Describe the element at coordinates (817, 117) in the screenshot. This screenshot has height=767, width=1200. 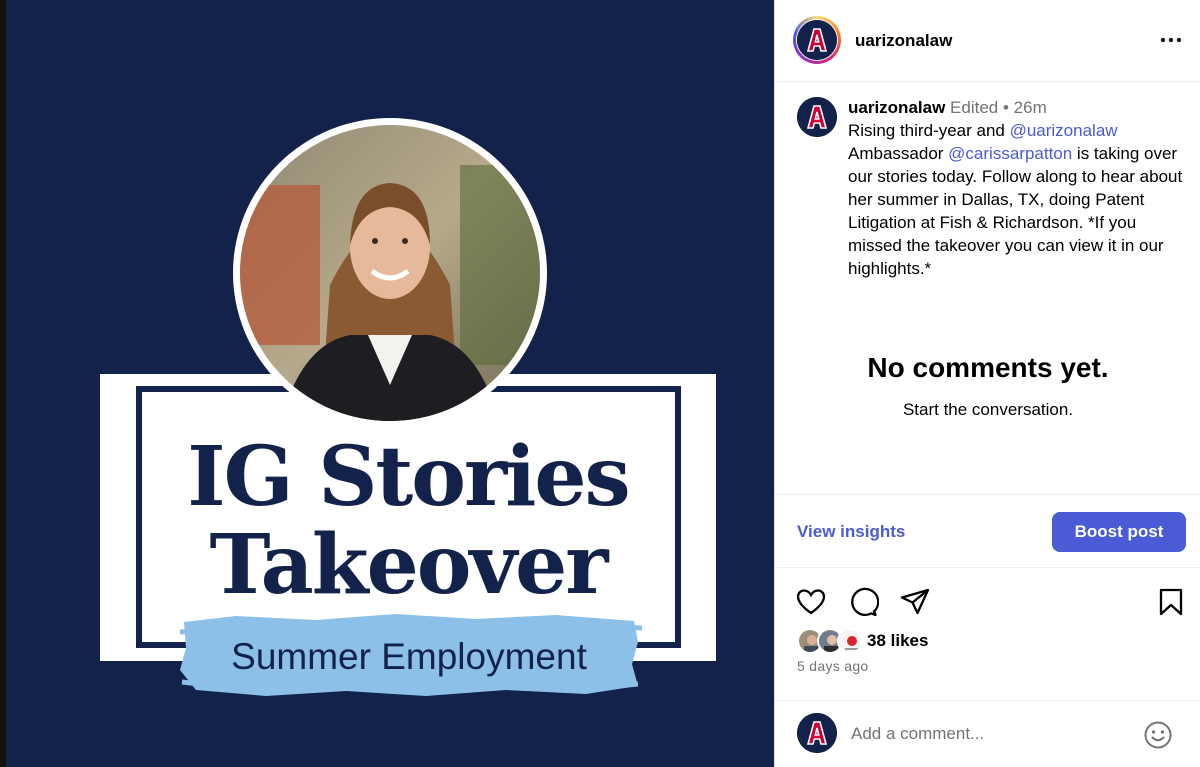
I see `caption-avatar-icon` at that location.